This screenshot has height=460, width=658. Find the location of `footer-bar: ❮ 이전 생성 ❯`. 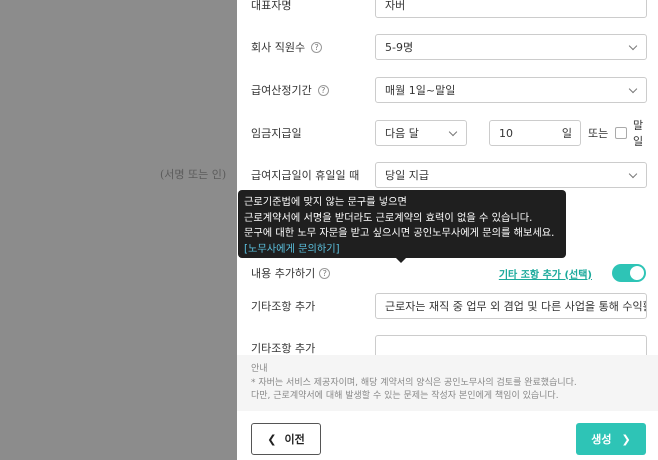

footer-bar: ❮ 이전 생성 ❯ is located at coordinates (447, 435).